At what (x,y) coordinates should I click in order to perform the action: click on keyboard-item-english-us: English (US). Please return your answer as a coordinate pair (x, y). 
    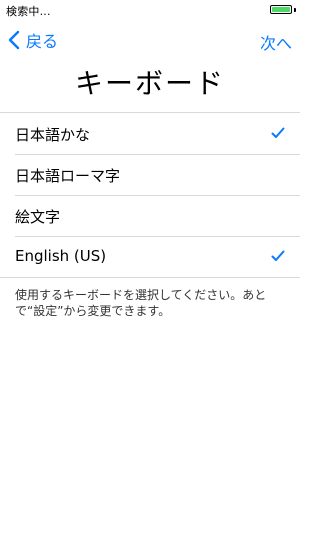
    Looking at the image, I should click on (150, 256).